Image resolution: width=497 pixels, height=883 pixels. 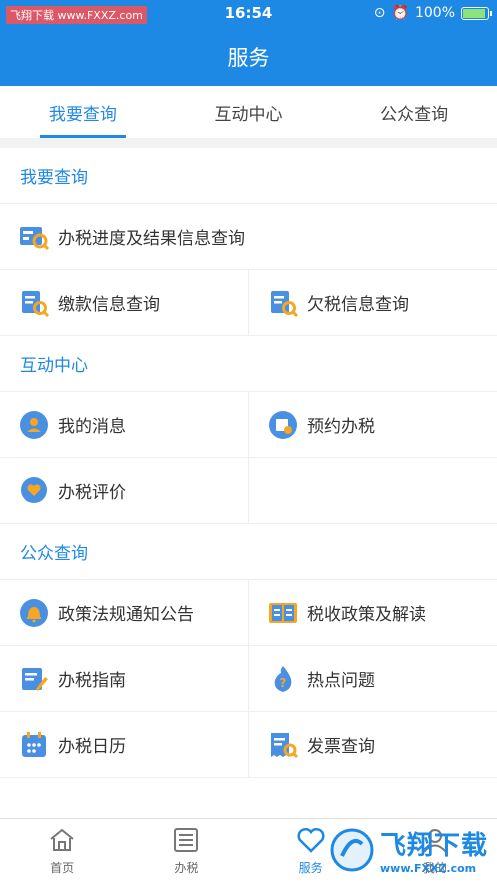 I want to click on item-label: 缴款信息查询, so click(x=109, y=305).